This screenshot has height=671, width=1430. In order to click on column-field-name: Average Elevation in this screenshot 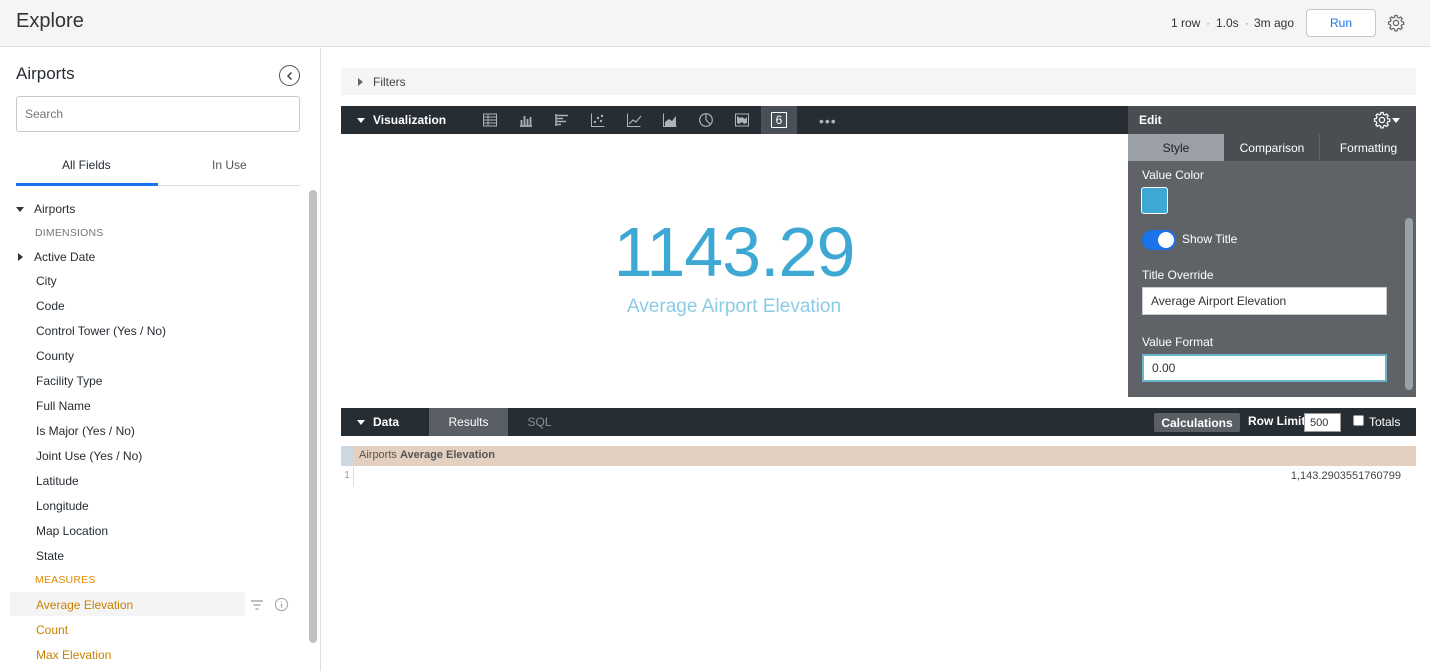, I will do `click(447, 455)`.